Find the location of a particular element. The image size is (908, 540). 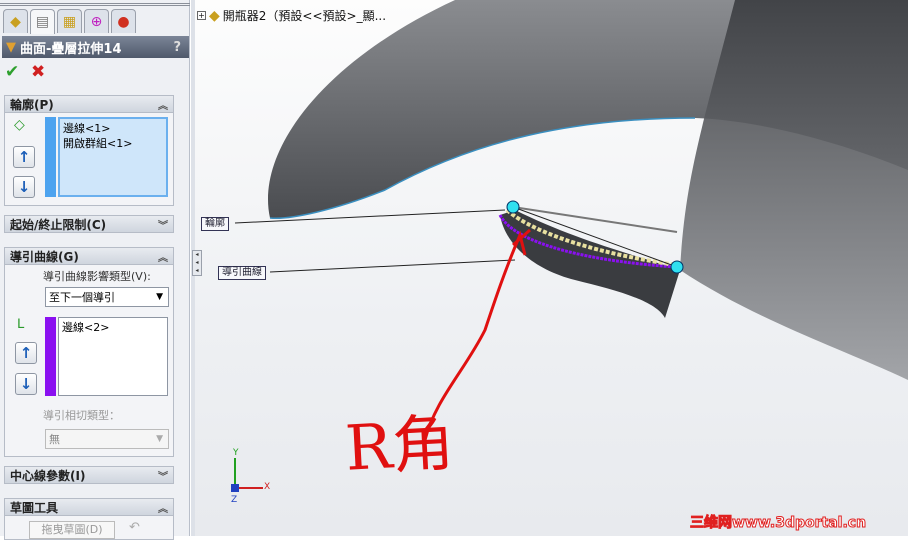

tab-configuration-manager: ▦ is located at coordinates (69, 21).